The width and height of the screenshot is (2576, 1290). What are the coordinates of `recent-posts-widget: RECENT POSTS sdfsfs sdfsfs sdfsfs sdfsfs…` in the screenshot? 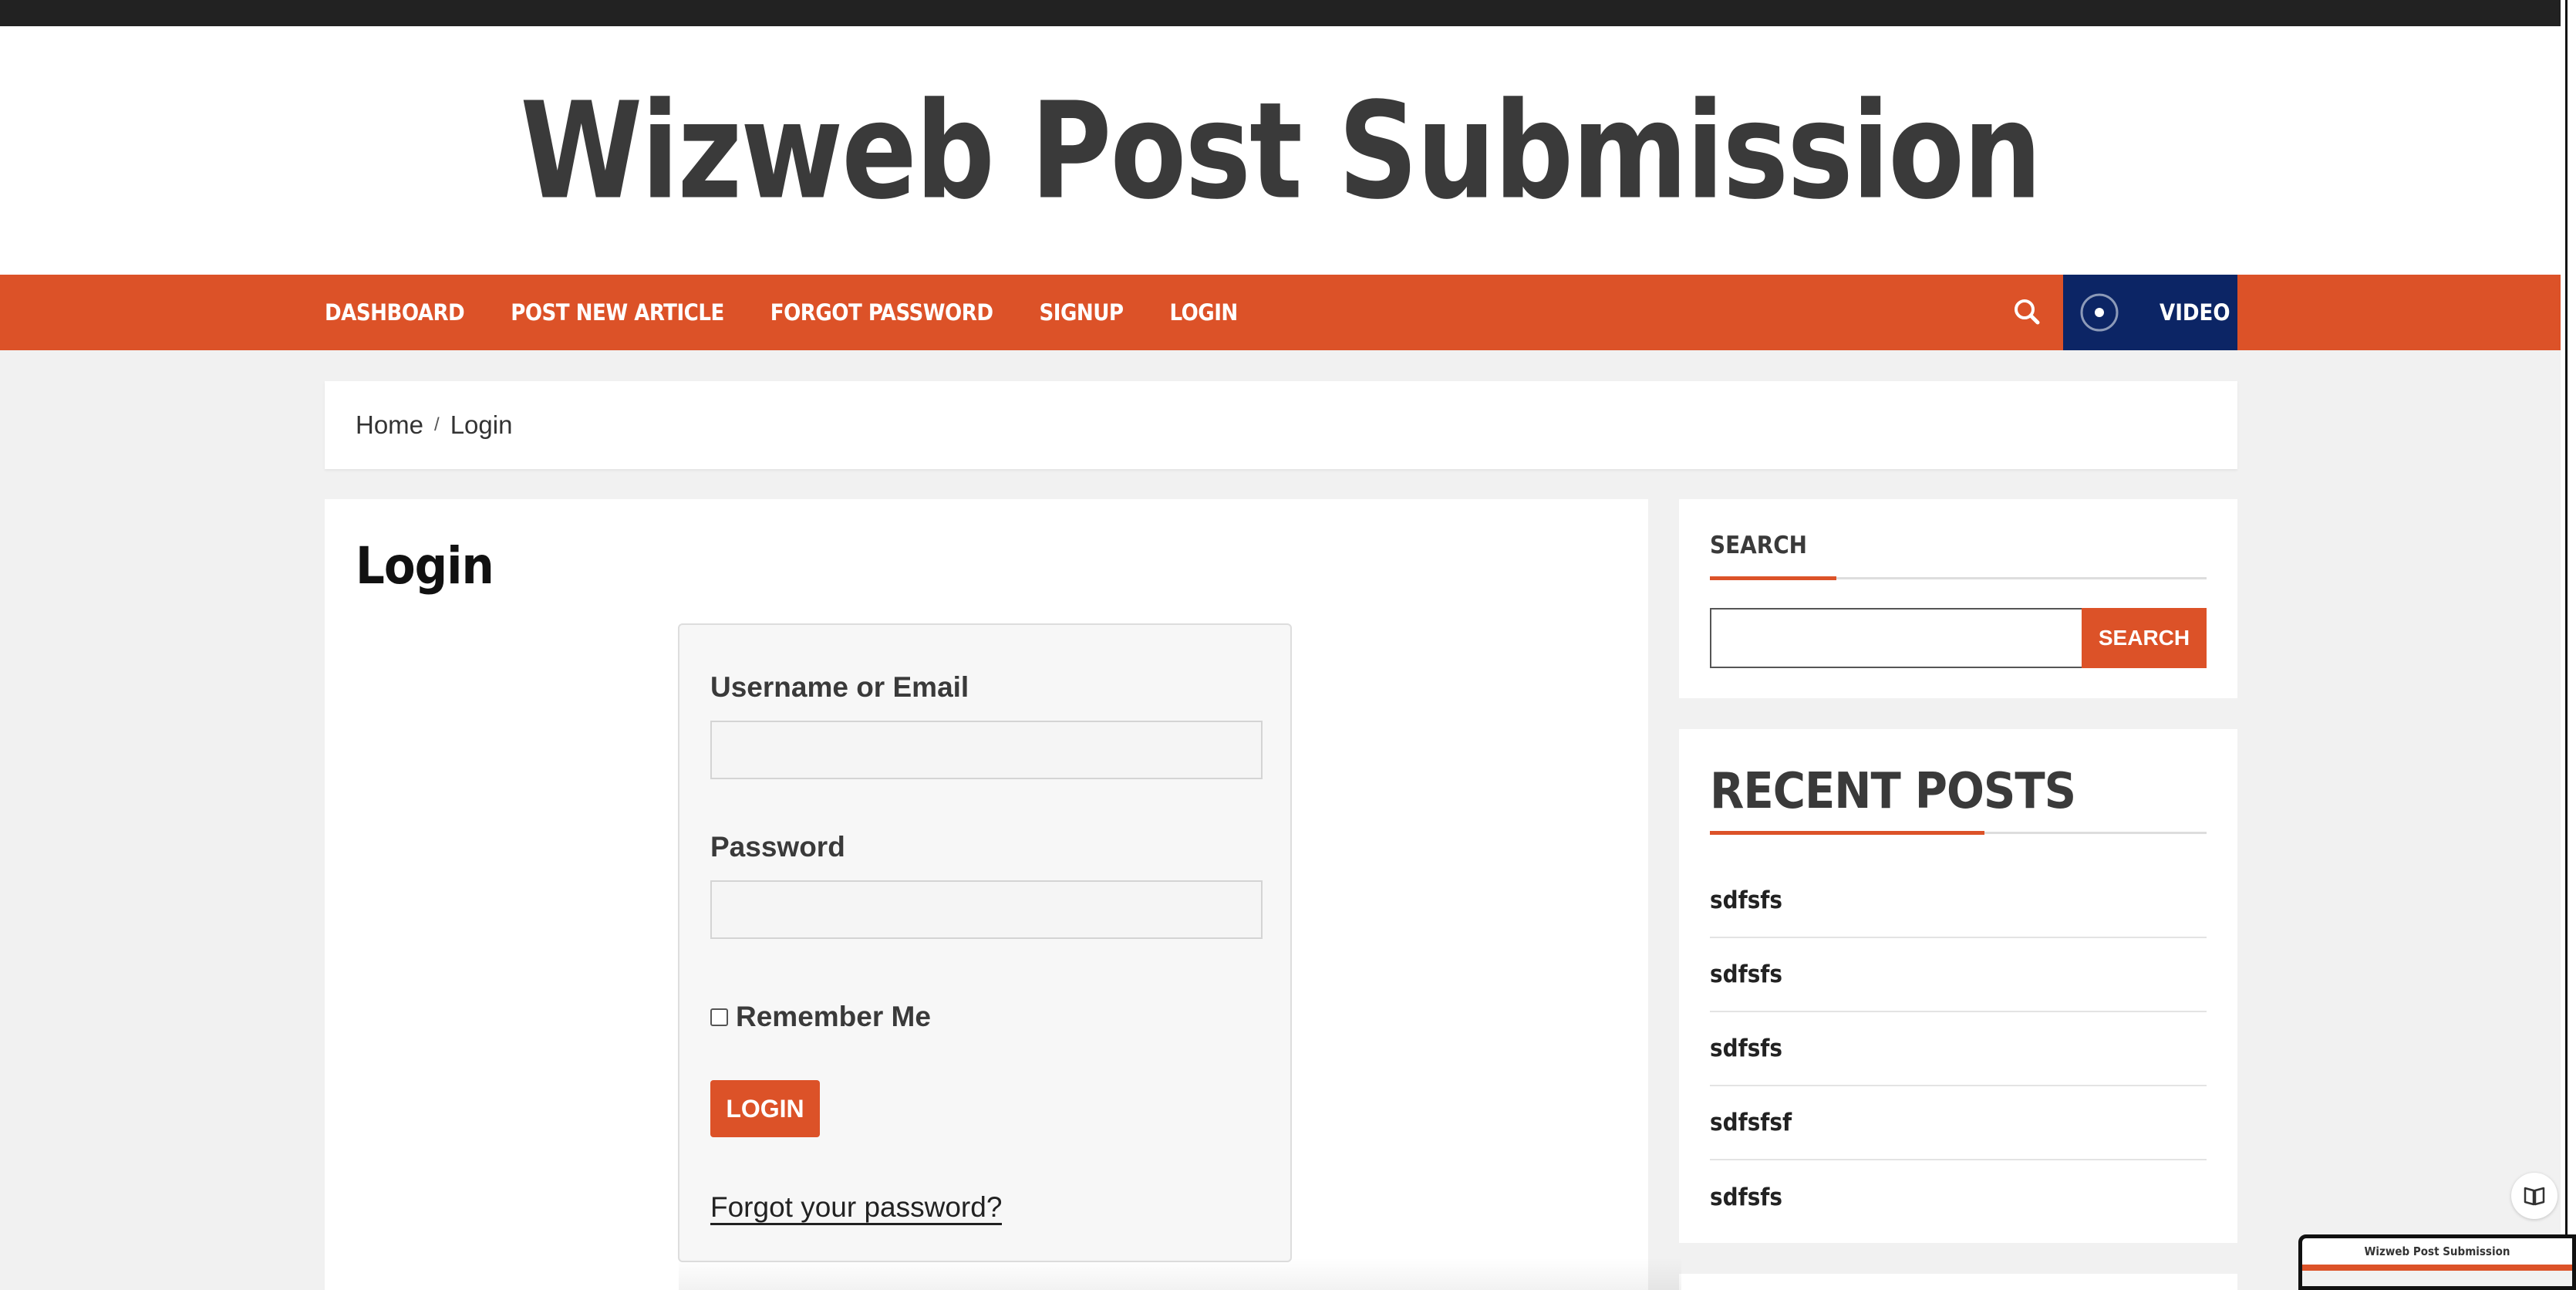 It's located at (1958, 986).